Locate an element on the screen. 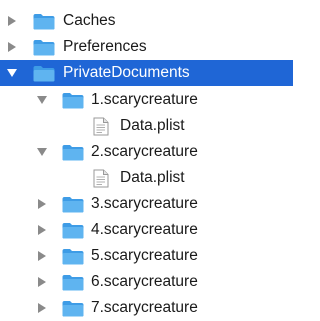  tree-item-label: 5.scarycreature is located at coordinates (144, 255).